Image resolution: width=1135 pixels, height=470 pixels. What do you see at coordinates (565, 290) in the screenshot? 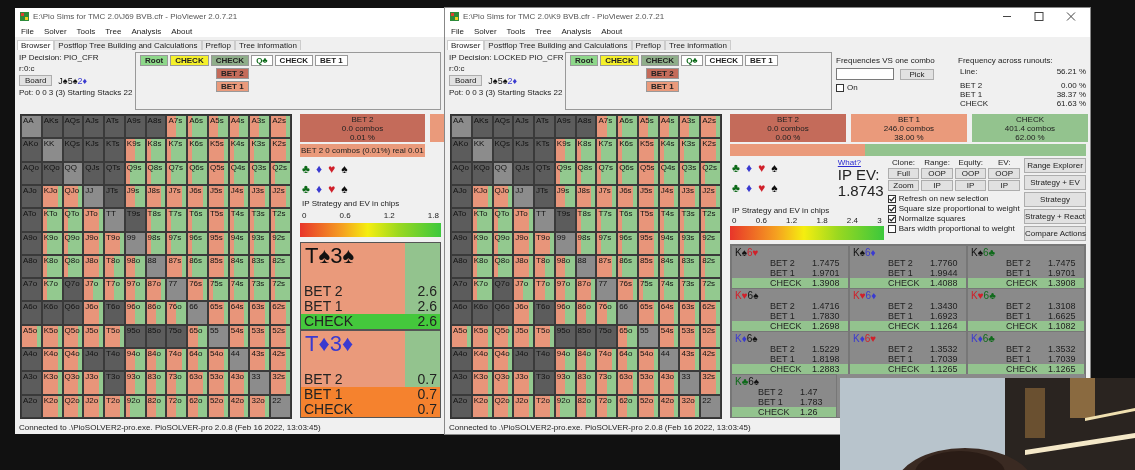
I see `hand-cell: 97o` at bounding box center [565, 290].